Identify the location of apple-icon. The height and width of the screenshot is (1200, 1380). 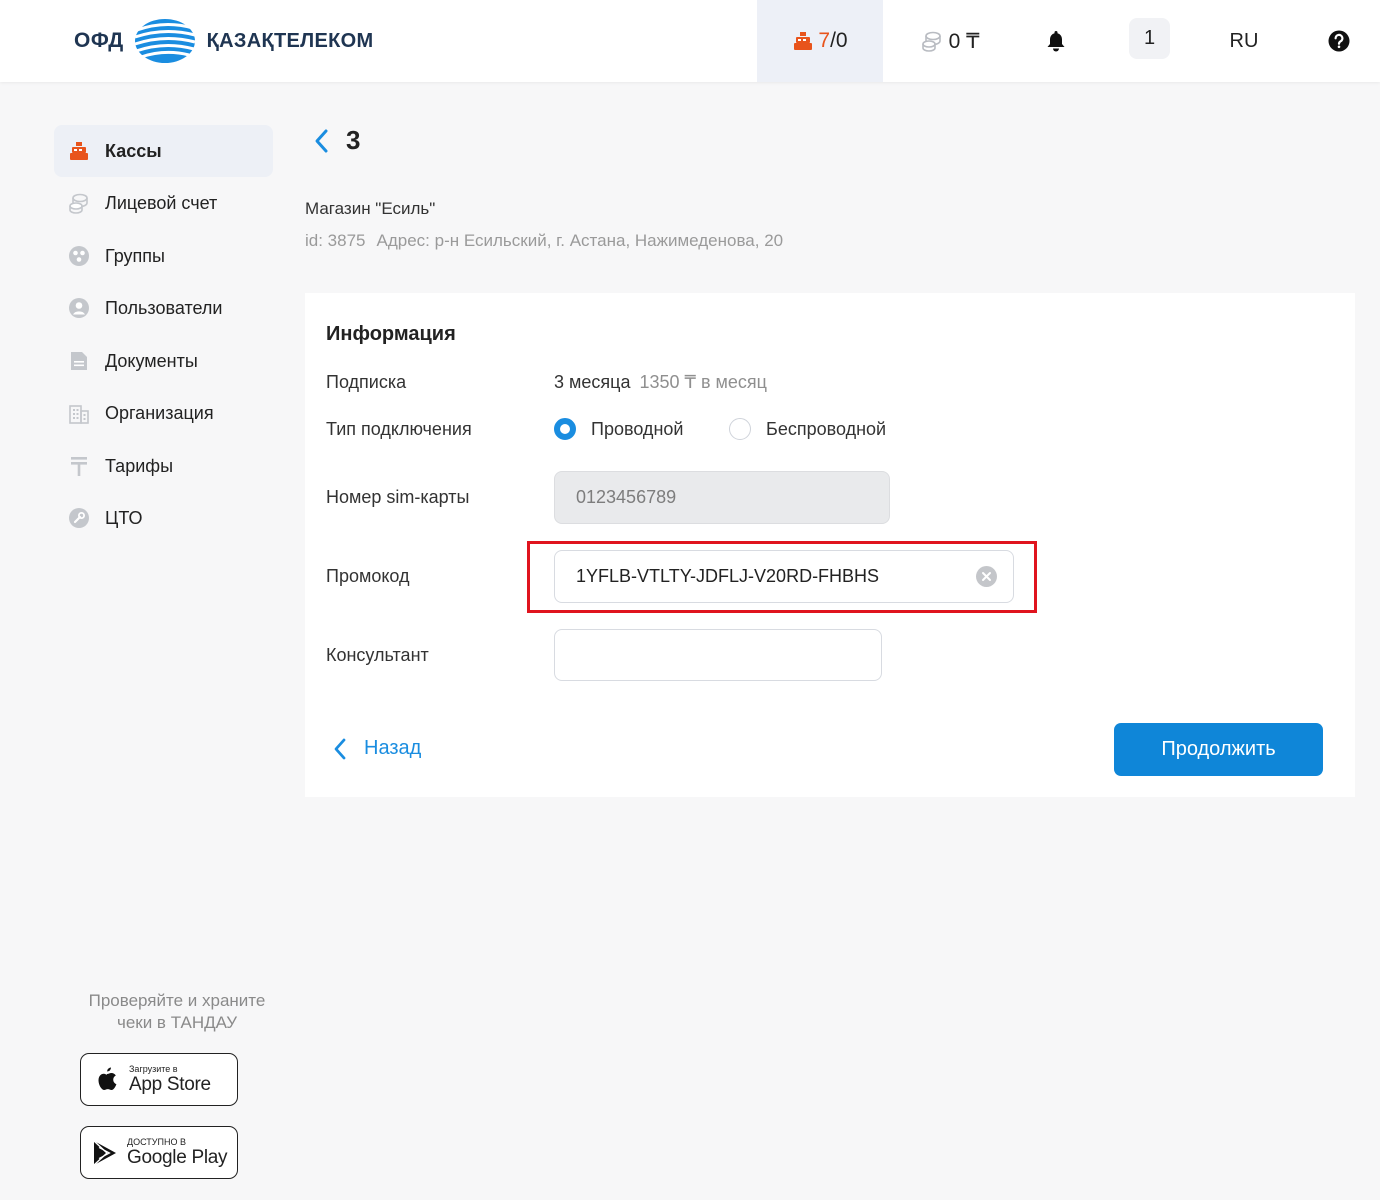
(107, 1078).